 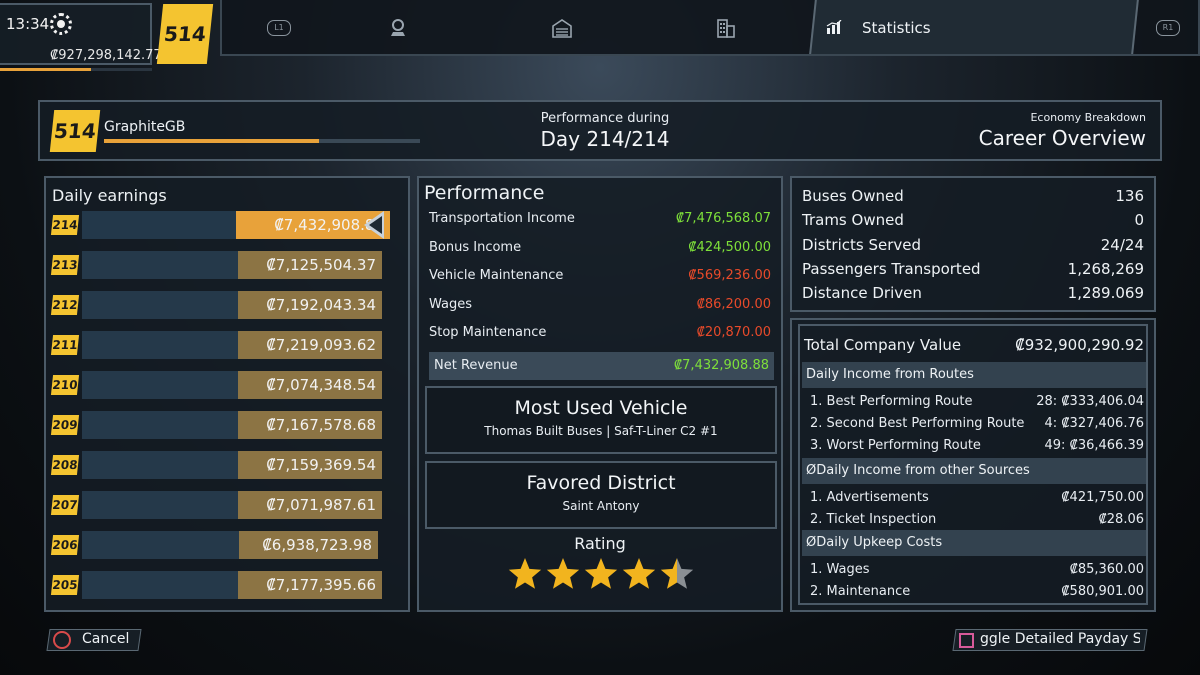 I want to click on section-item-value: 28: ₡333,406.04, so click(x=1090, y=401).